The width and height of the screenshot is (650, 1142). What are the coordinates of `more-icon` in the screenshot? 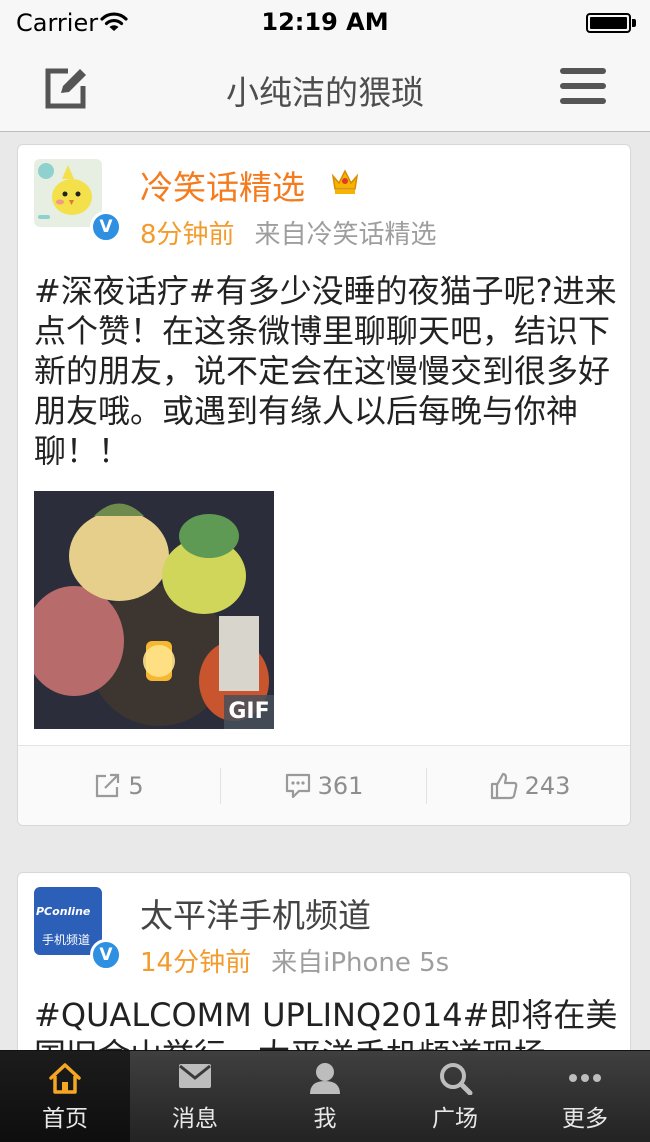 It's located at (585, 1078).